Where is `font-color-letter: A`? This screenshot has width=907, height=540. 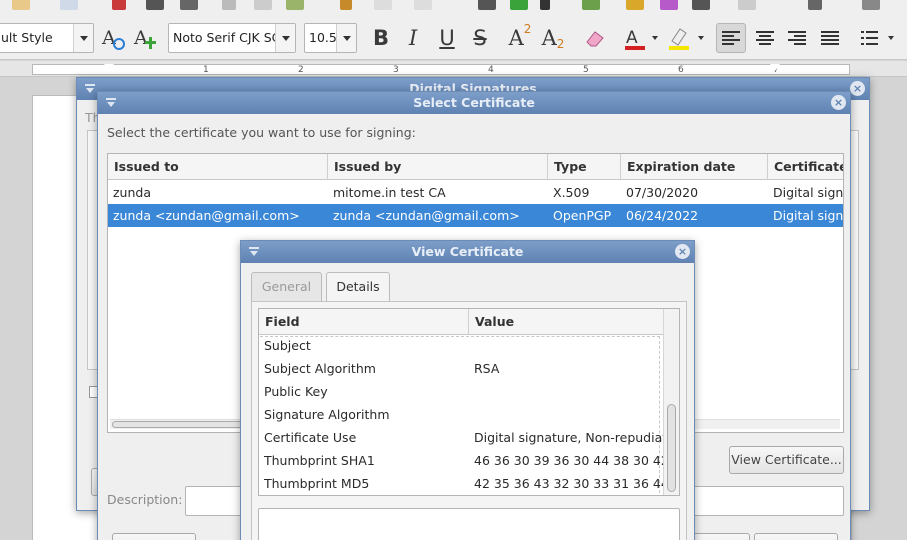 font-color-letter: A is located at coordinates (632, 38).